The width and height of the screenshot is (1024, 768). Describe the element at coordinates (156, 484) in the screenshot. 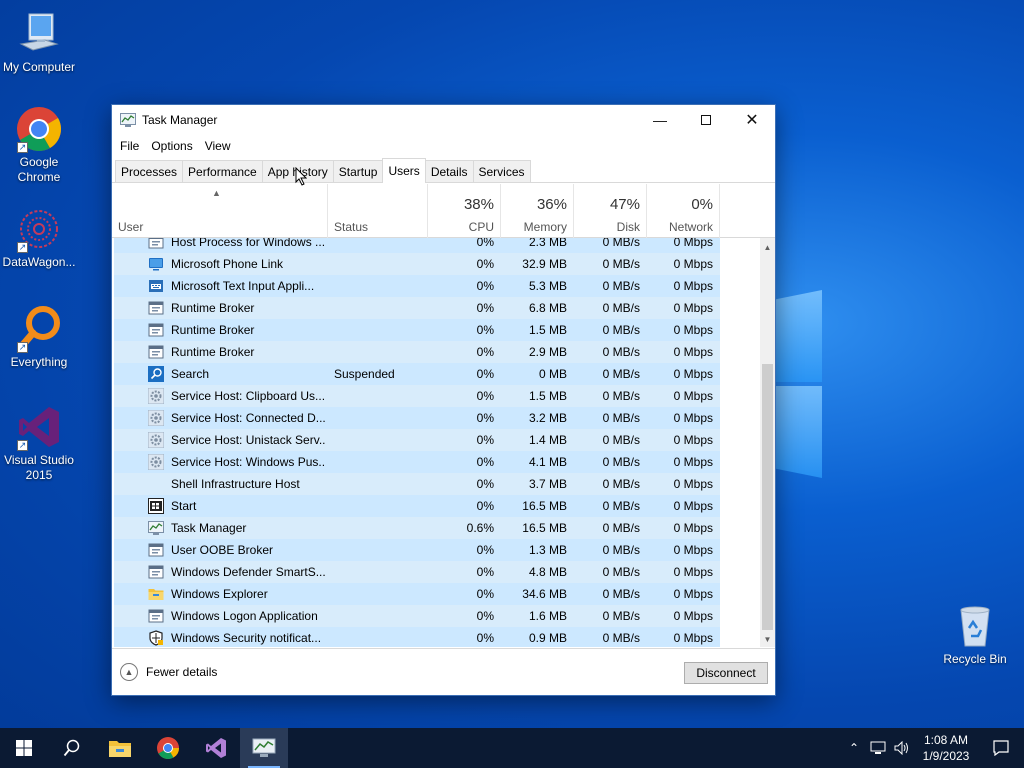

I see `blank-icon` at that location.